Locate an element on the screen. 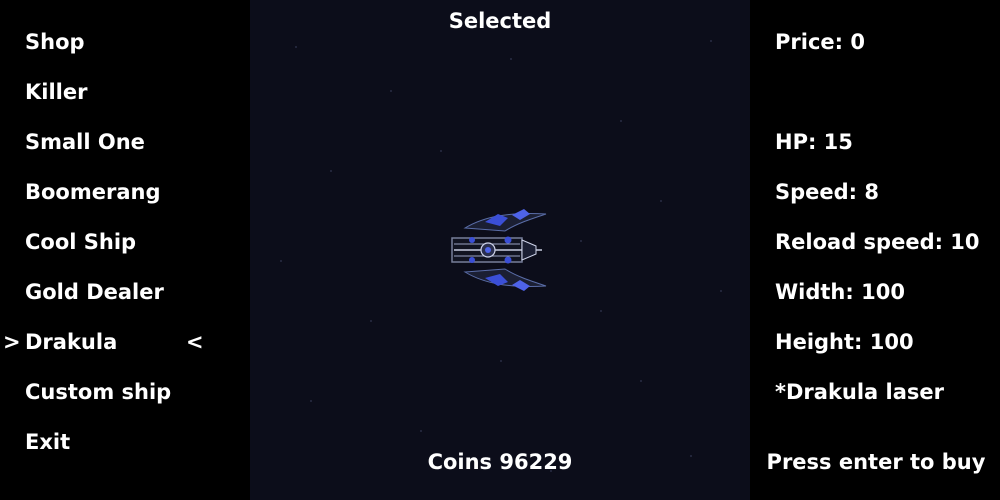 This screenshot has height=500, width=1000. selection-marker-right: < is located at coordinates (195, 342).